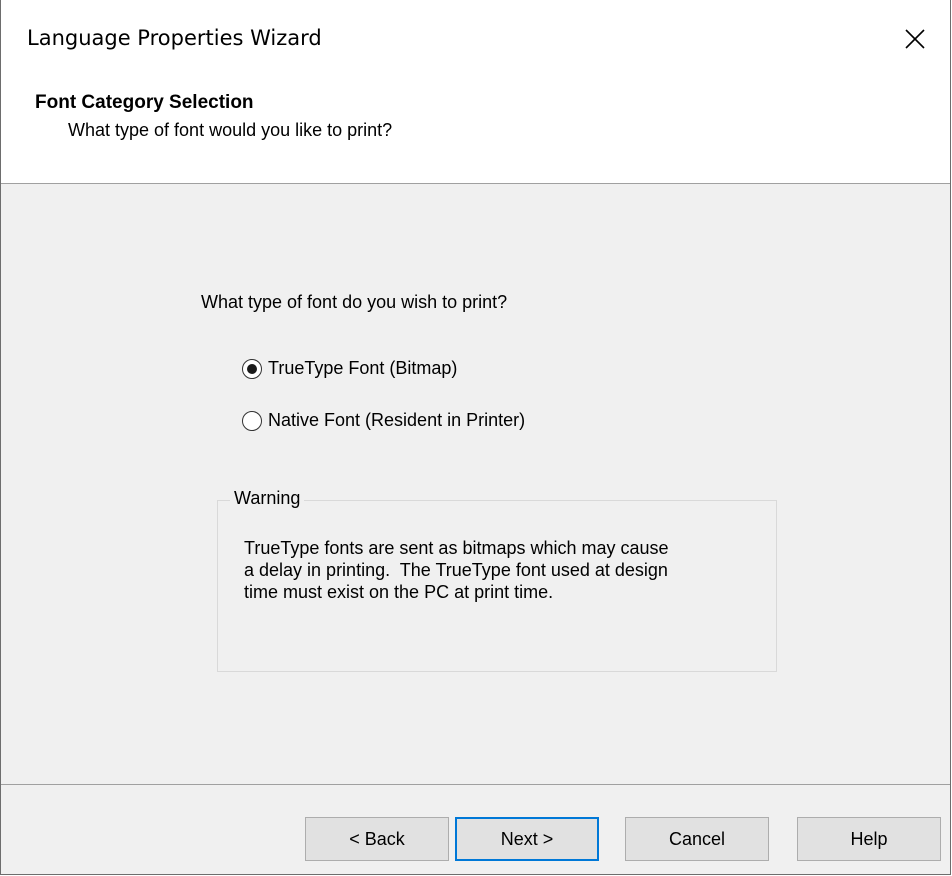  I want to click on back-button: < Back, so click(377, 839).